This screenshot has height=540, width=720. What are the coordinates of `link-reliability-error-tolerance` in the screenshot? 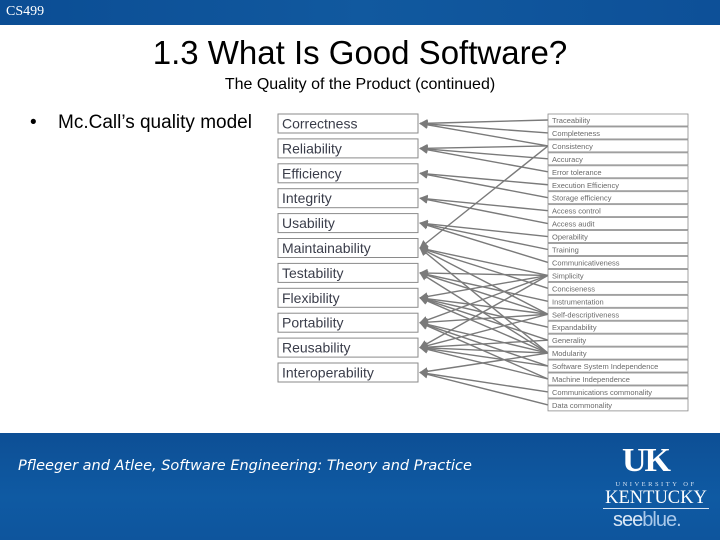 It's located at (484, 159).